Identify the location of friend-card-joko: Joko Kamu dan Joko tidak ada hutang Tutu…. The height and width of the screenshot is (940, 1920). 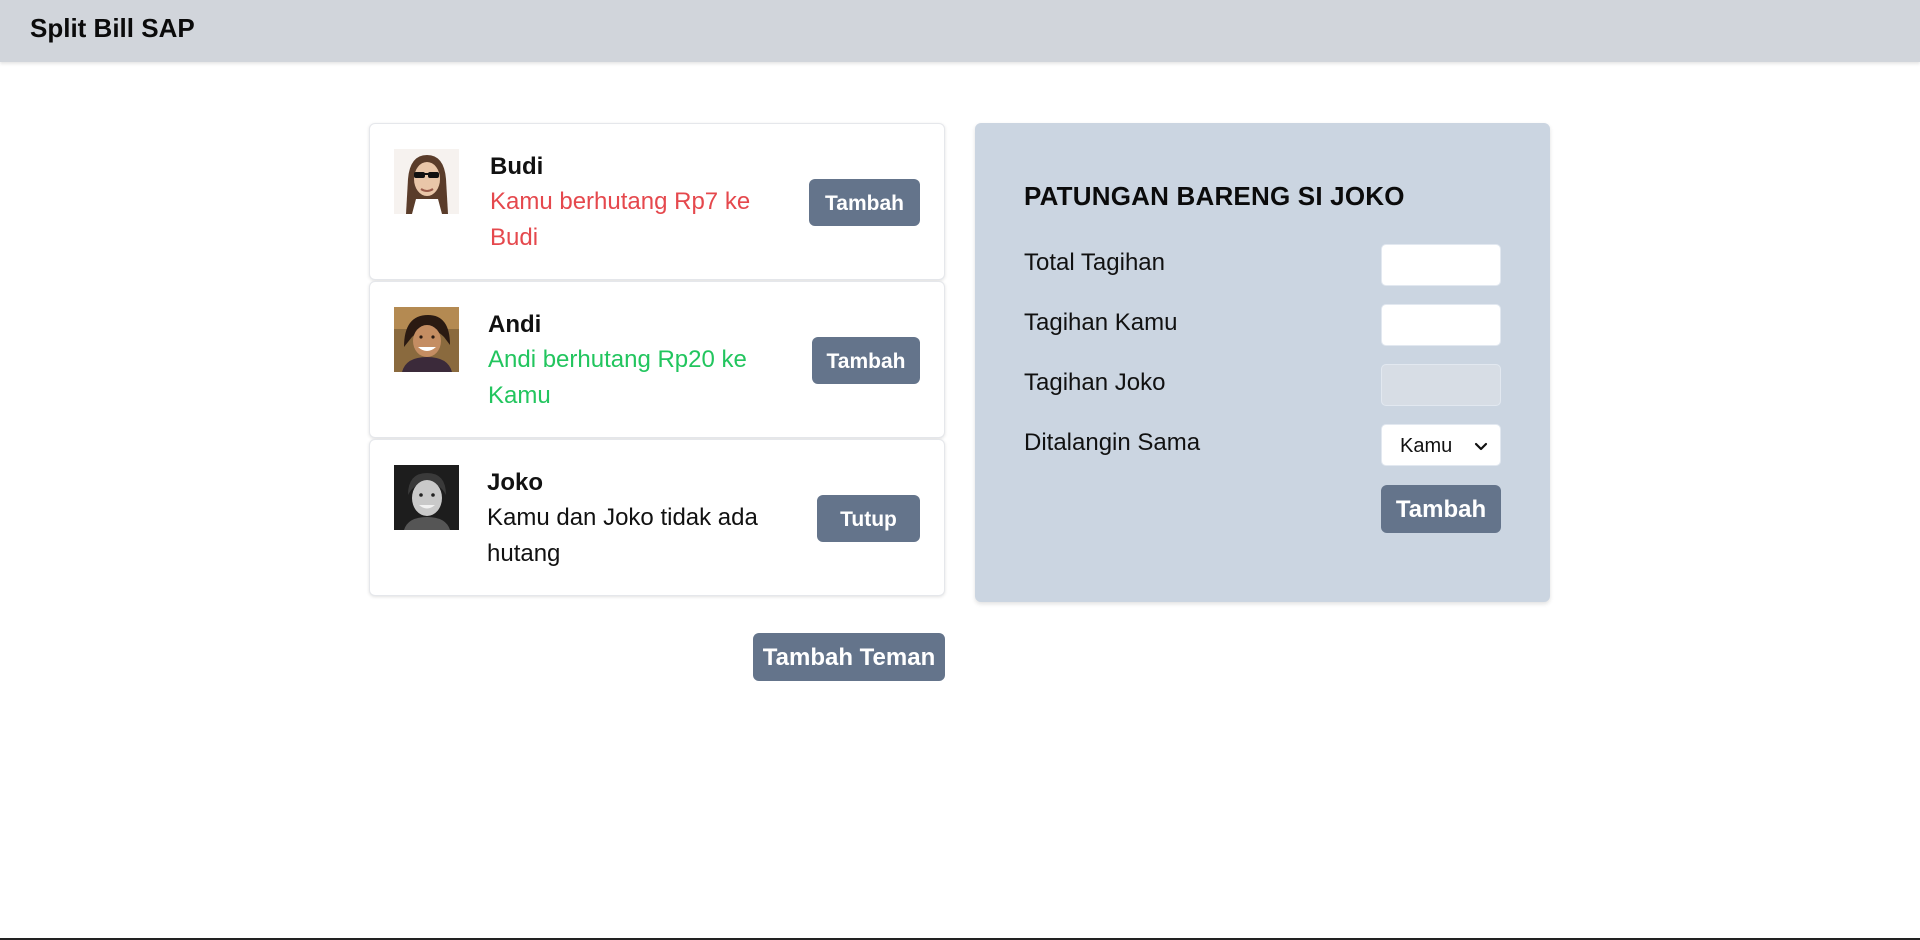
(657, 517).